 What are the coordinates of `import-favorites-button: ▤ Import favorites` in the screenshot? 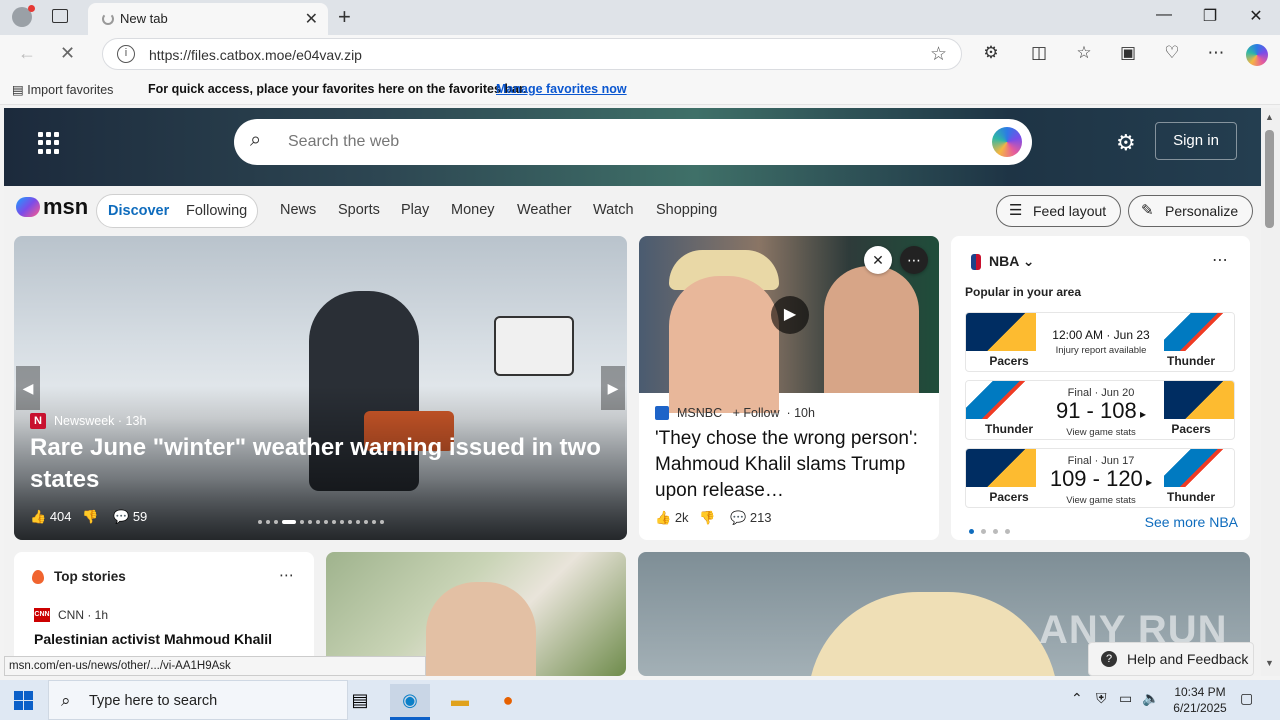 It's located at (62, 89).